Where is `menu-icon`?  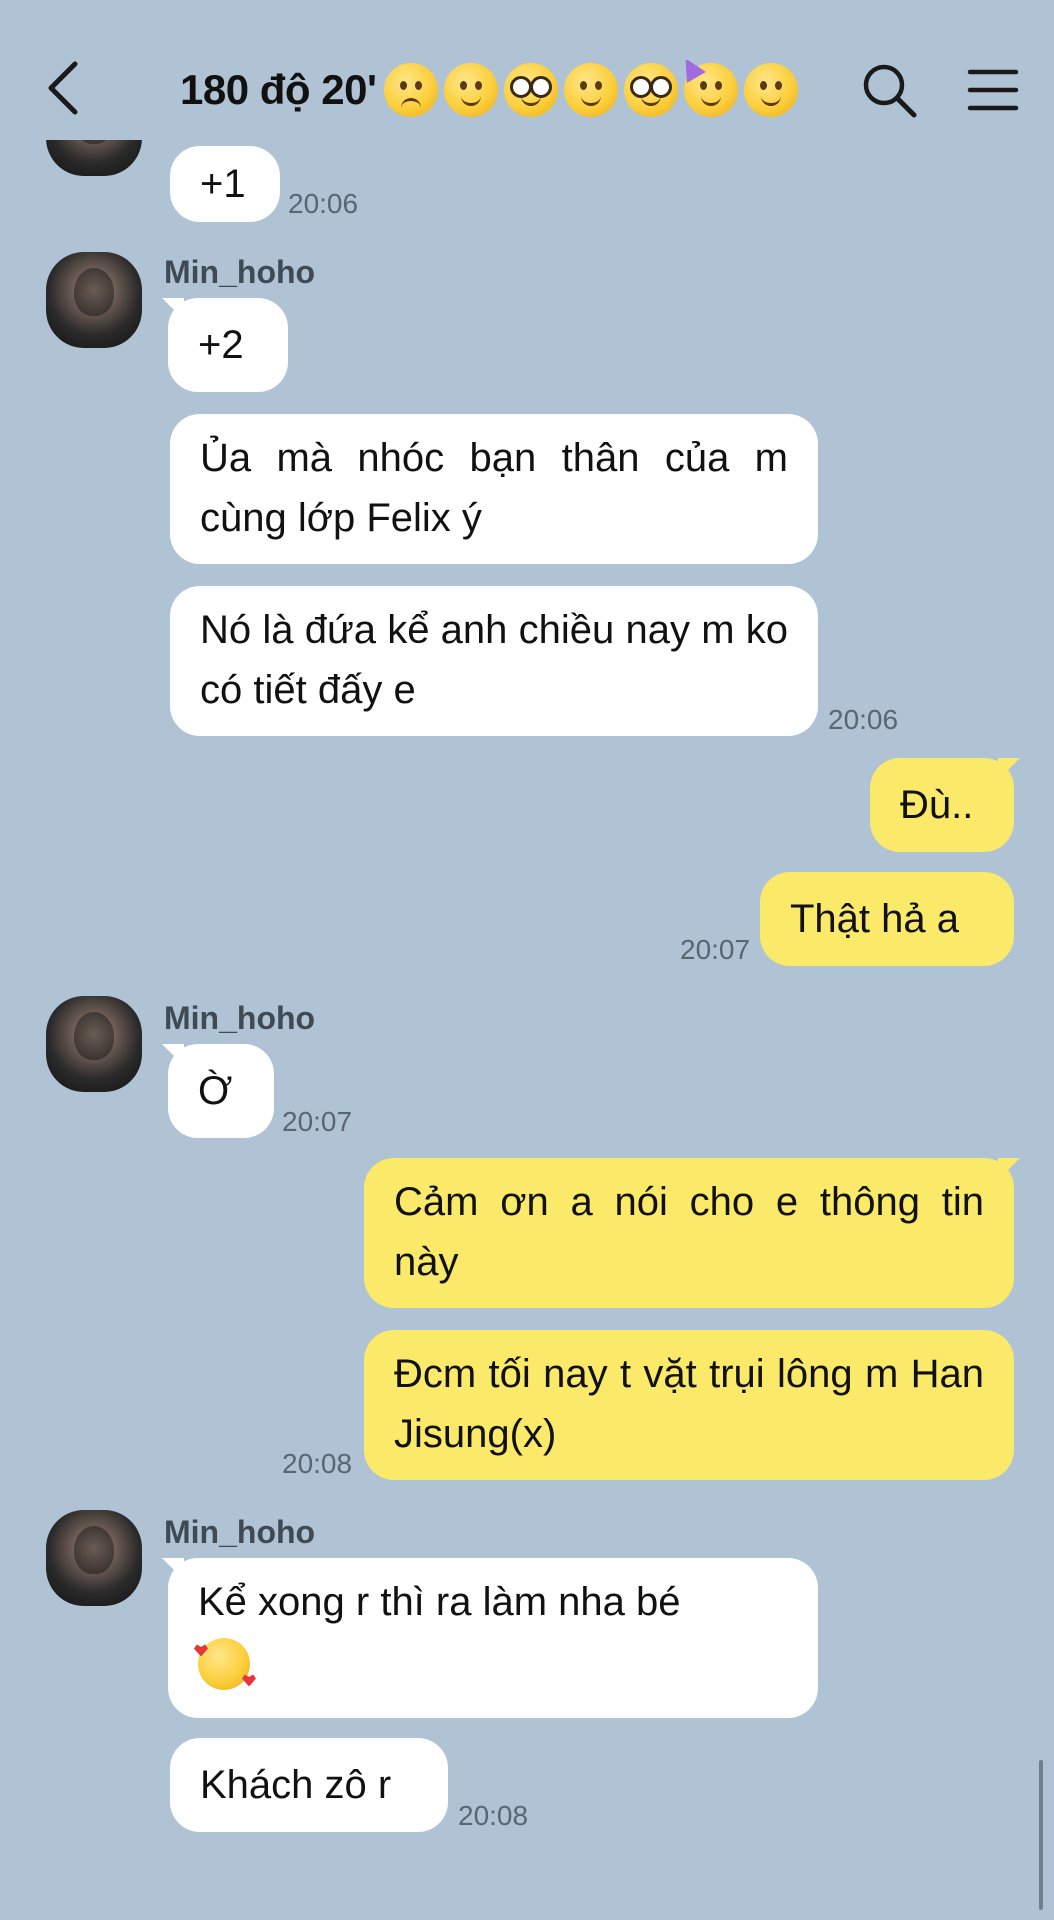 menu-icon is located at coordinates (993, 90).